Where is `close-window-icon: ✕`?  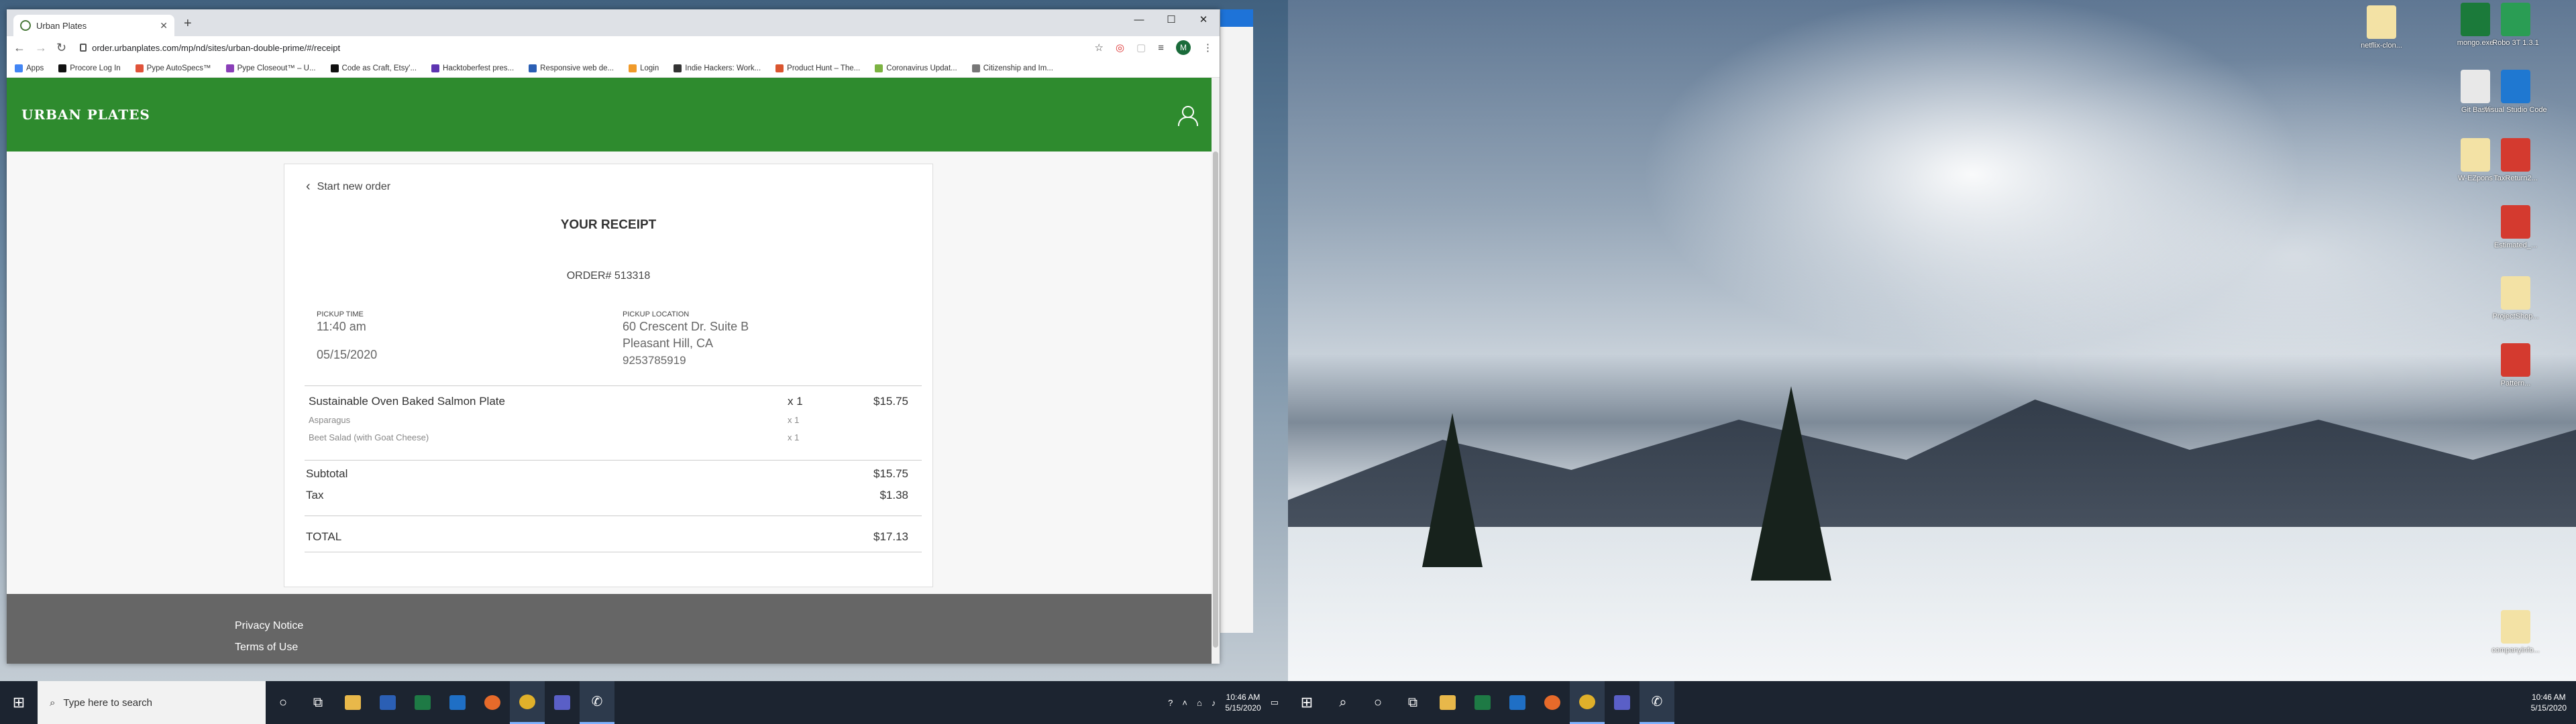 close-window-icon: ✕ is located at coordinates (1203, 19).